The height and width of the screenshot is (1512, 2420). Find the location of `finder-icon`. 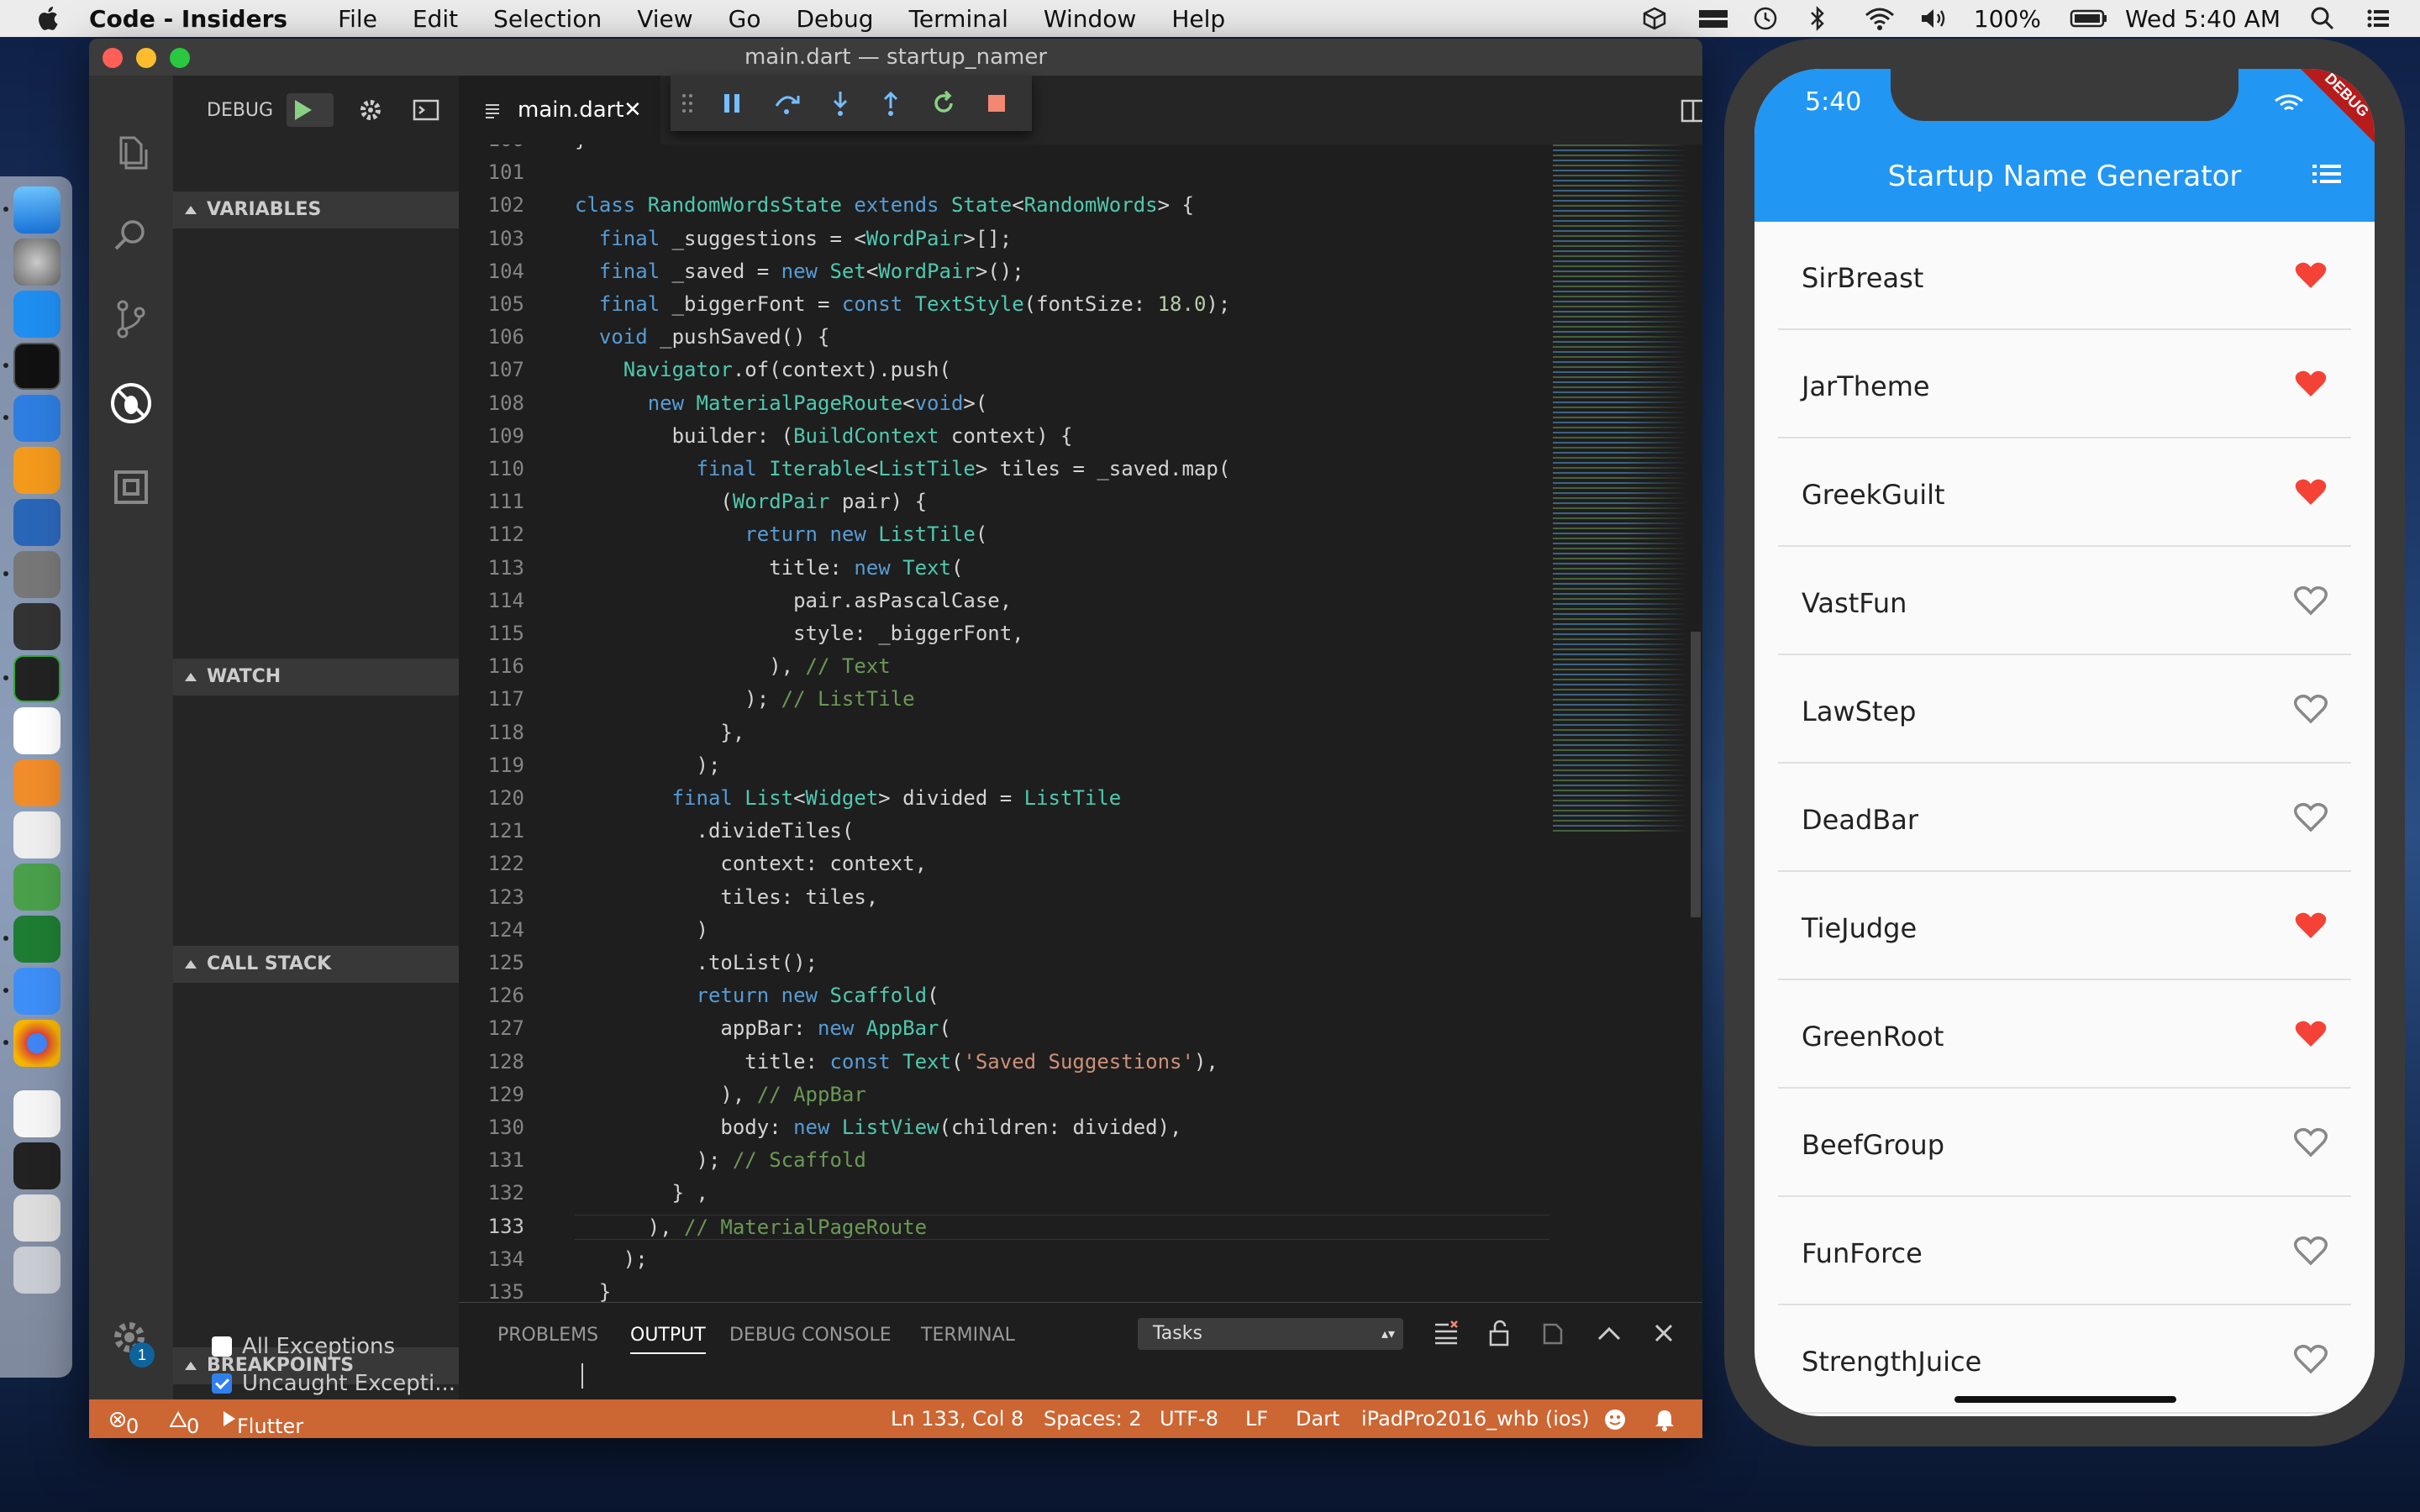

finder-icon is located at coordinates (36, 210).